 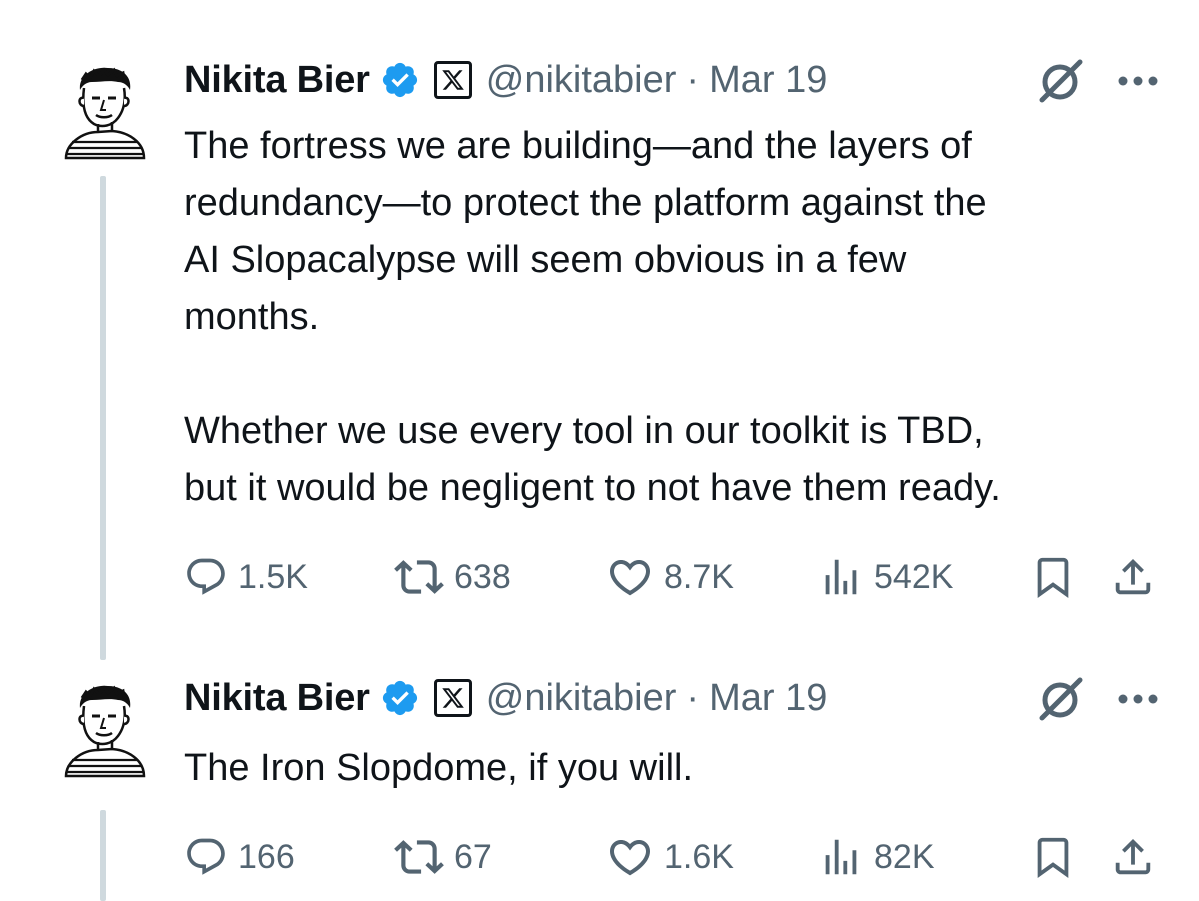 I want to click on reply-button: 1.5K, so click(x=246, y=577).